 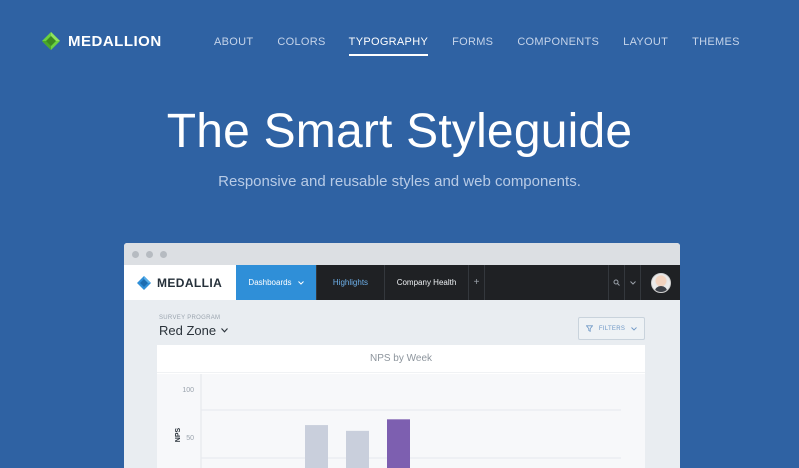 What do you see at coordinates (399, 131) in the screenshot?
I see `hero-title: The Smart Styleguide` at bounding box center [399, 131].